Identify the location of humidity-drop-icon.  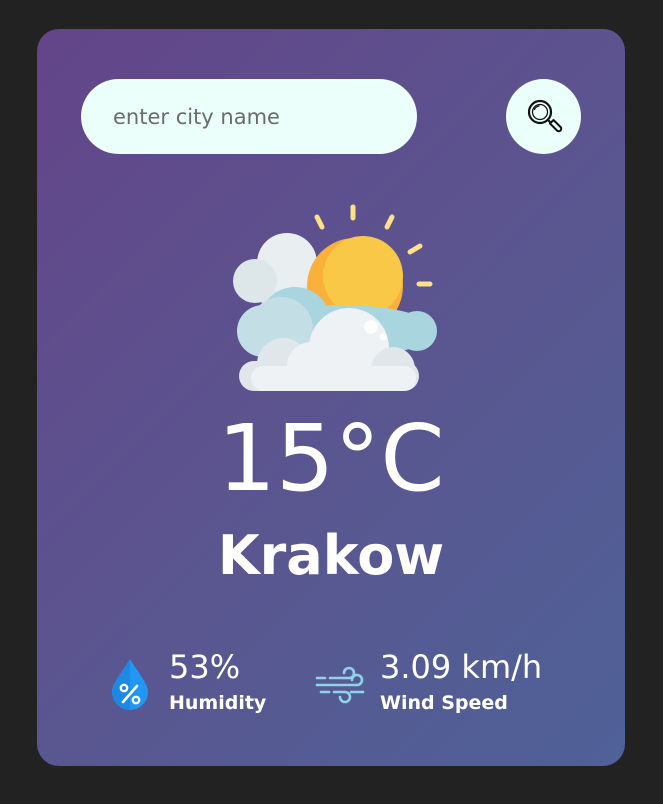
(130, 684).